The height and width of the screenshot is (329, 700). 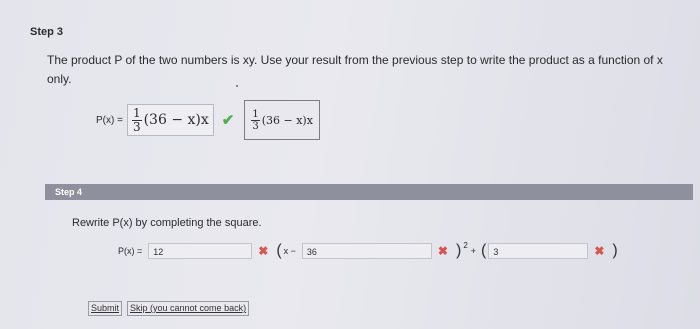 I want to click on step3-answer-row: P(x) = 1 3 (36 − x)x ✔ 1 3 (36 − x)x, so click(x=208, y=120).